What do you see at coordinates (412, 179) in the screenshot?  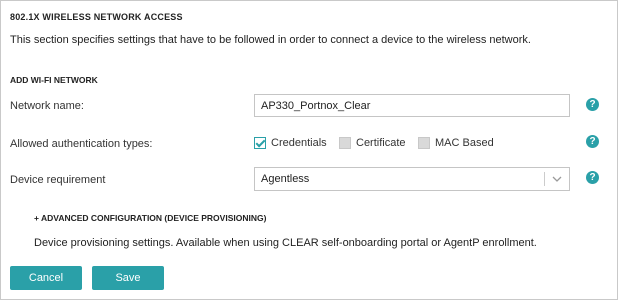 I see `device-requirement-select: Agentless` at bounding box center [412, 179].